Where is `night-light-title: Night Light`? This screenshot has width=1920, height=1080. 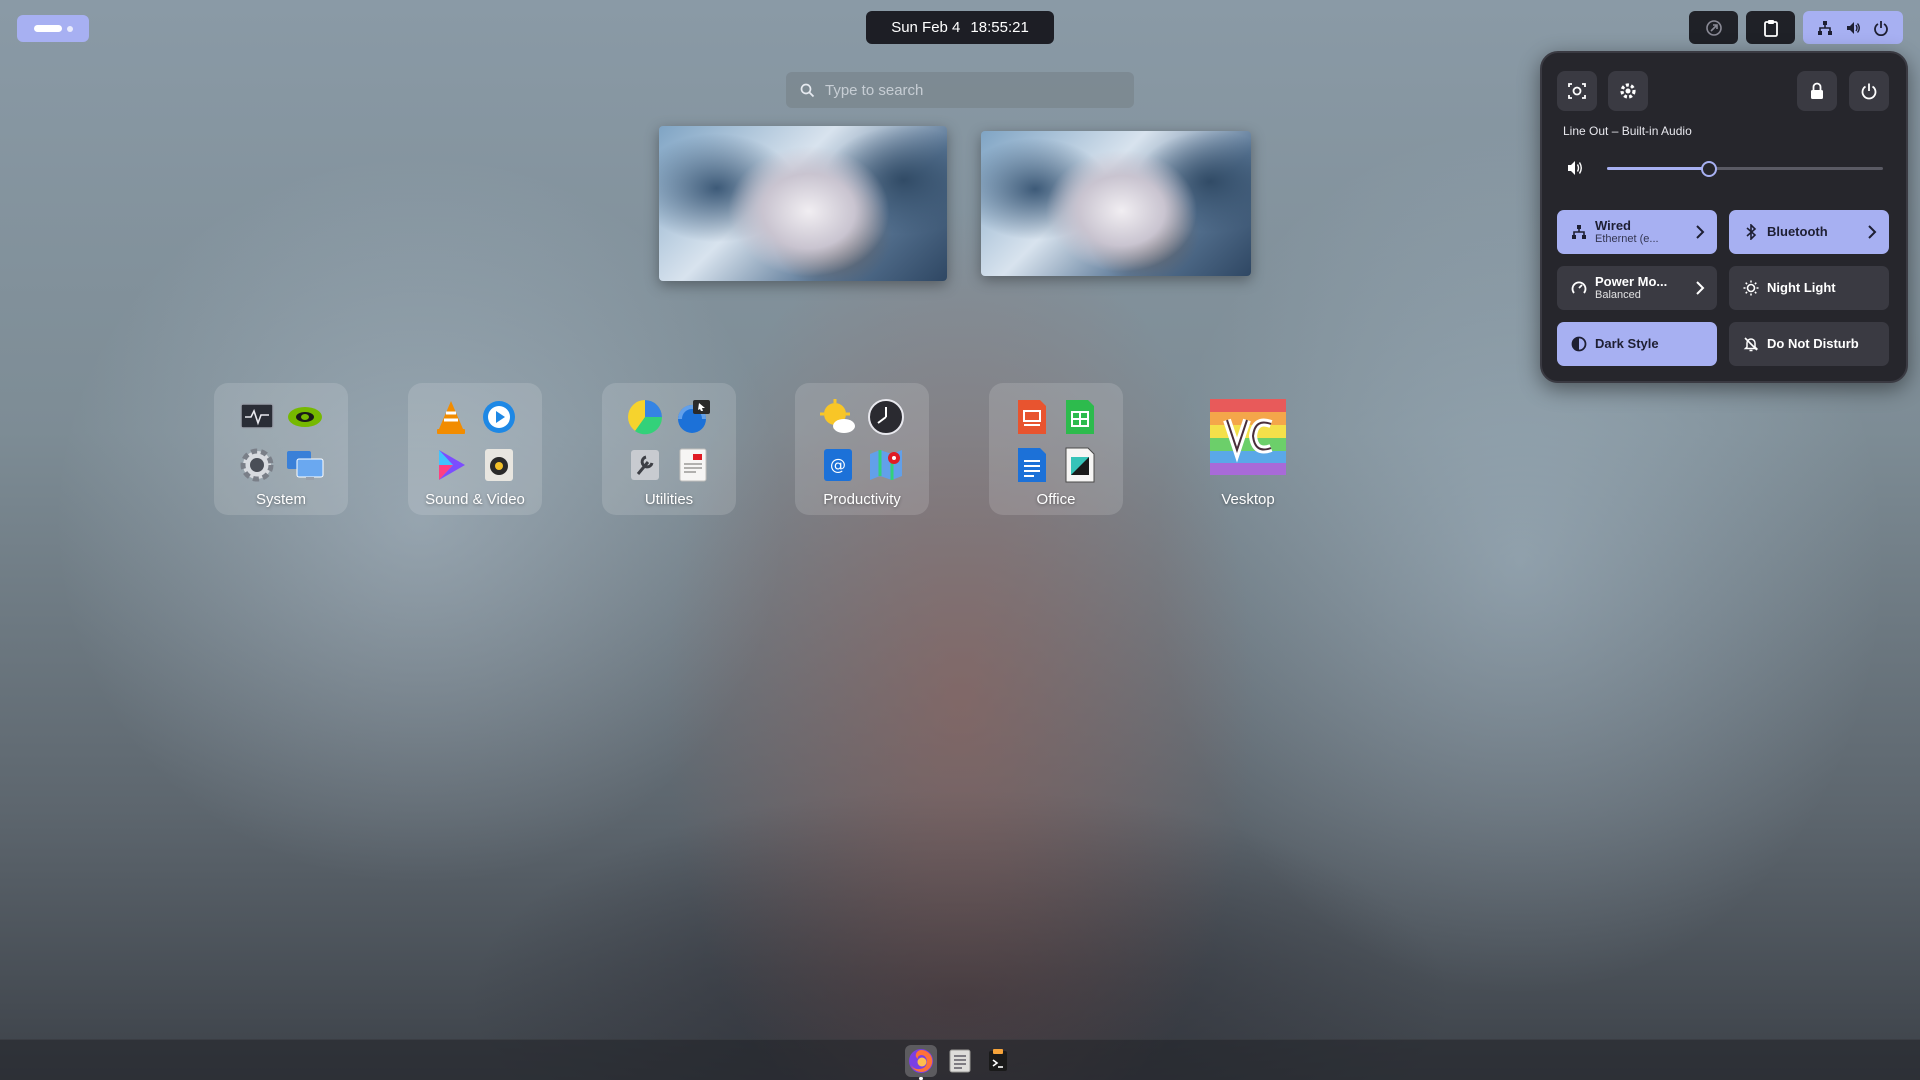 night-light-title: Night Light is located at coordinates (1801, 287).